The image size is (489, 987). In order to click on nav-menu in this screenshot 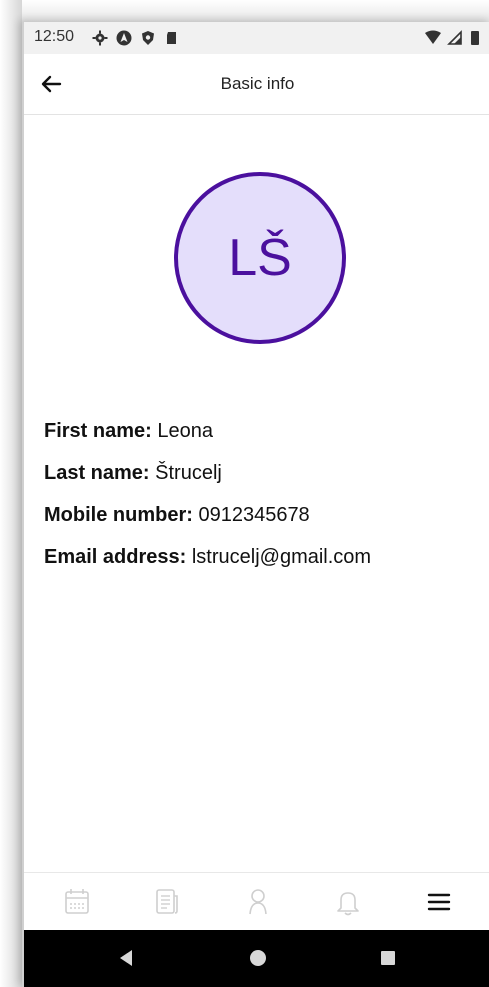, I will do `click(439, 902)`.